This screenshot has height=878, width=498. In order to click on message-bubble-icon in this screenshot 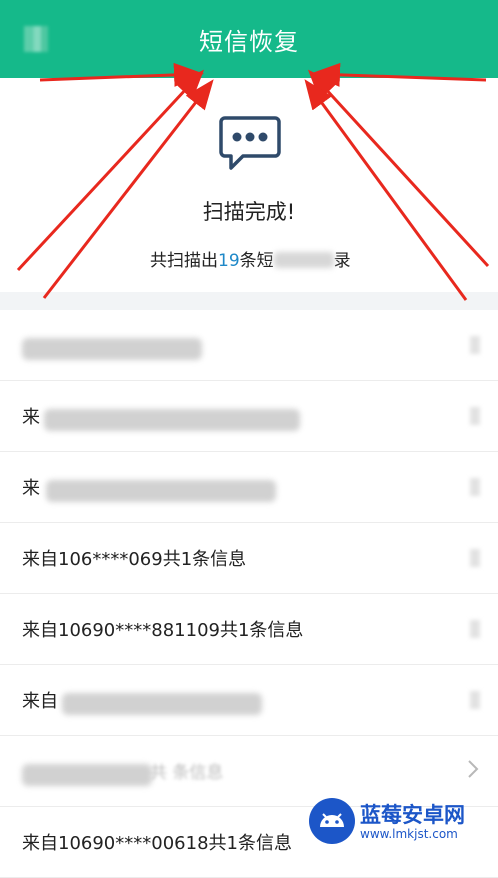, I will do `click(250, 143)`.